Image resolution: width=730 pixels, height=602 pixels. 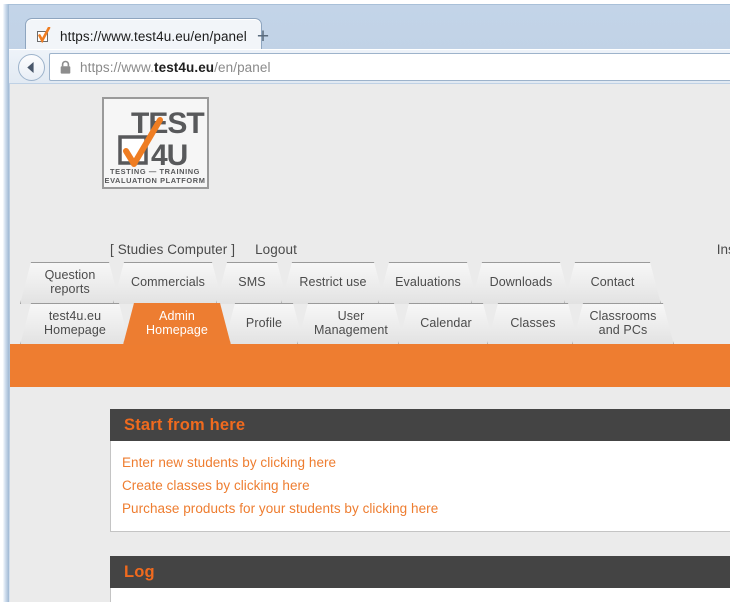 I want to click on nav-tab-label: Admin Homepage, so click(x=177, y=322).